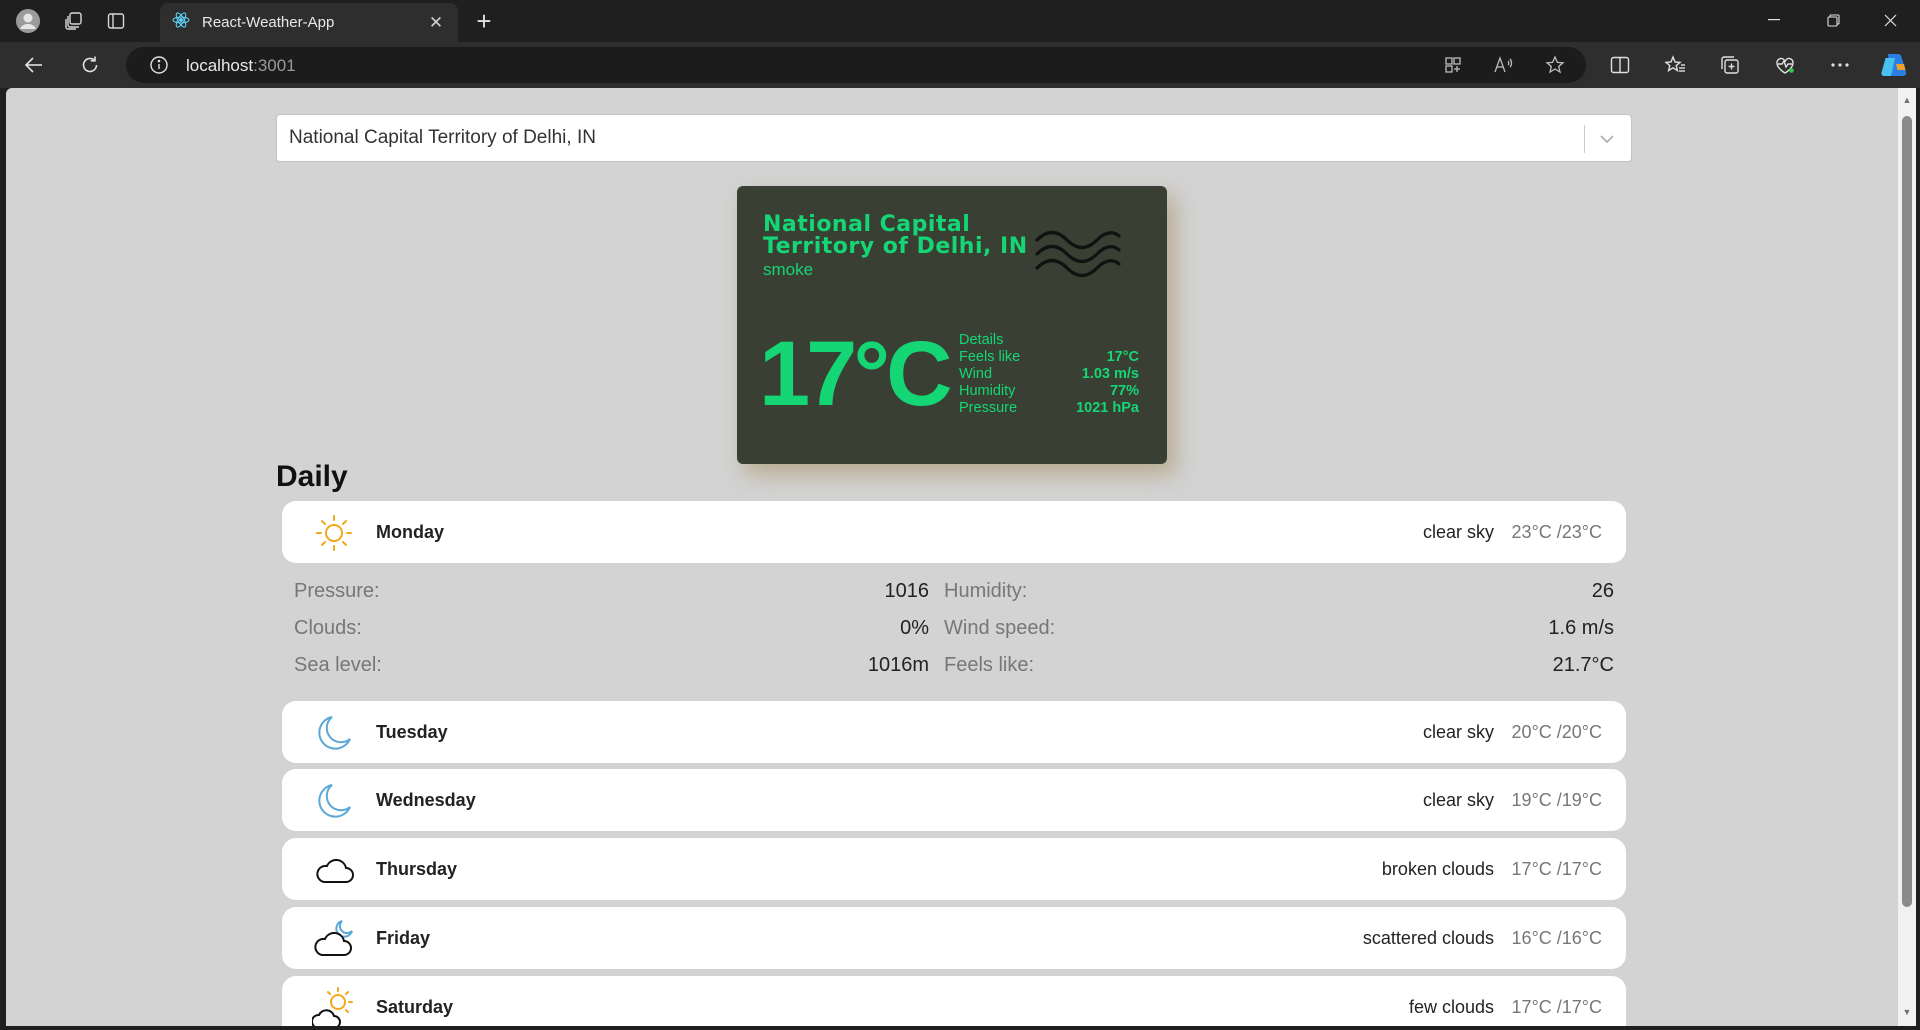 The image size is (1920, 1030). What do you see at coordinates (954, 1001) in the screenshot?
I see `daily-row-saturday: Saturday few clouds 17°C /17°C` at bounding box center [954, 1001].